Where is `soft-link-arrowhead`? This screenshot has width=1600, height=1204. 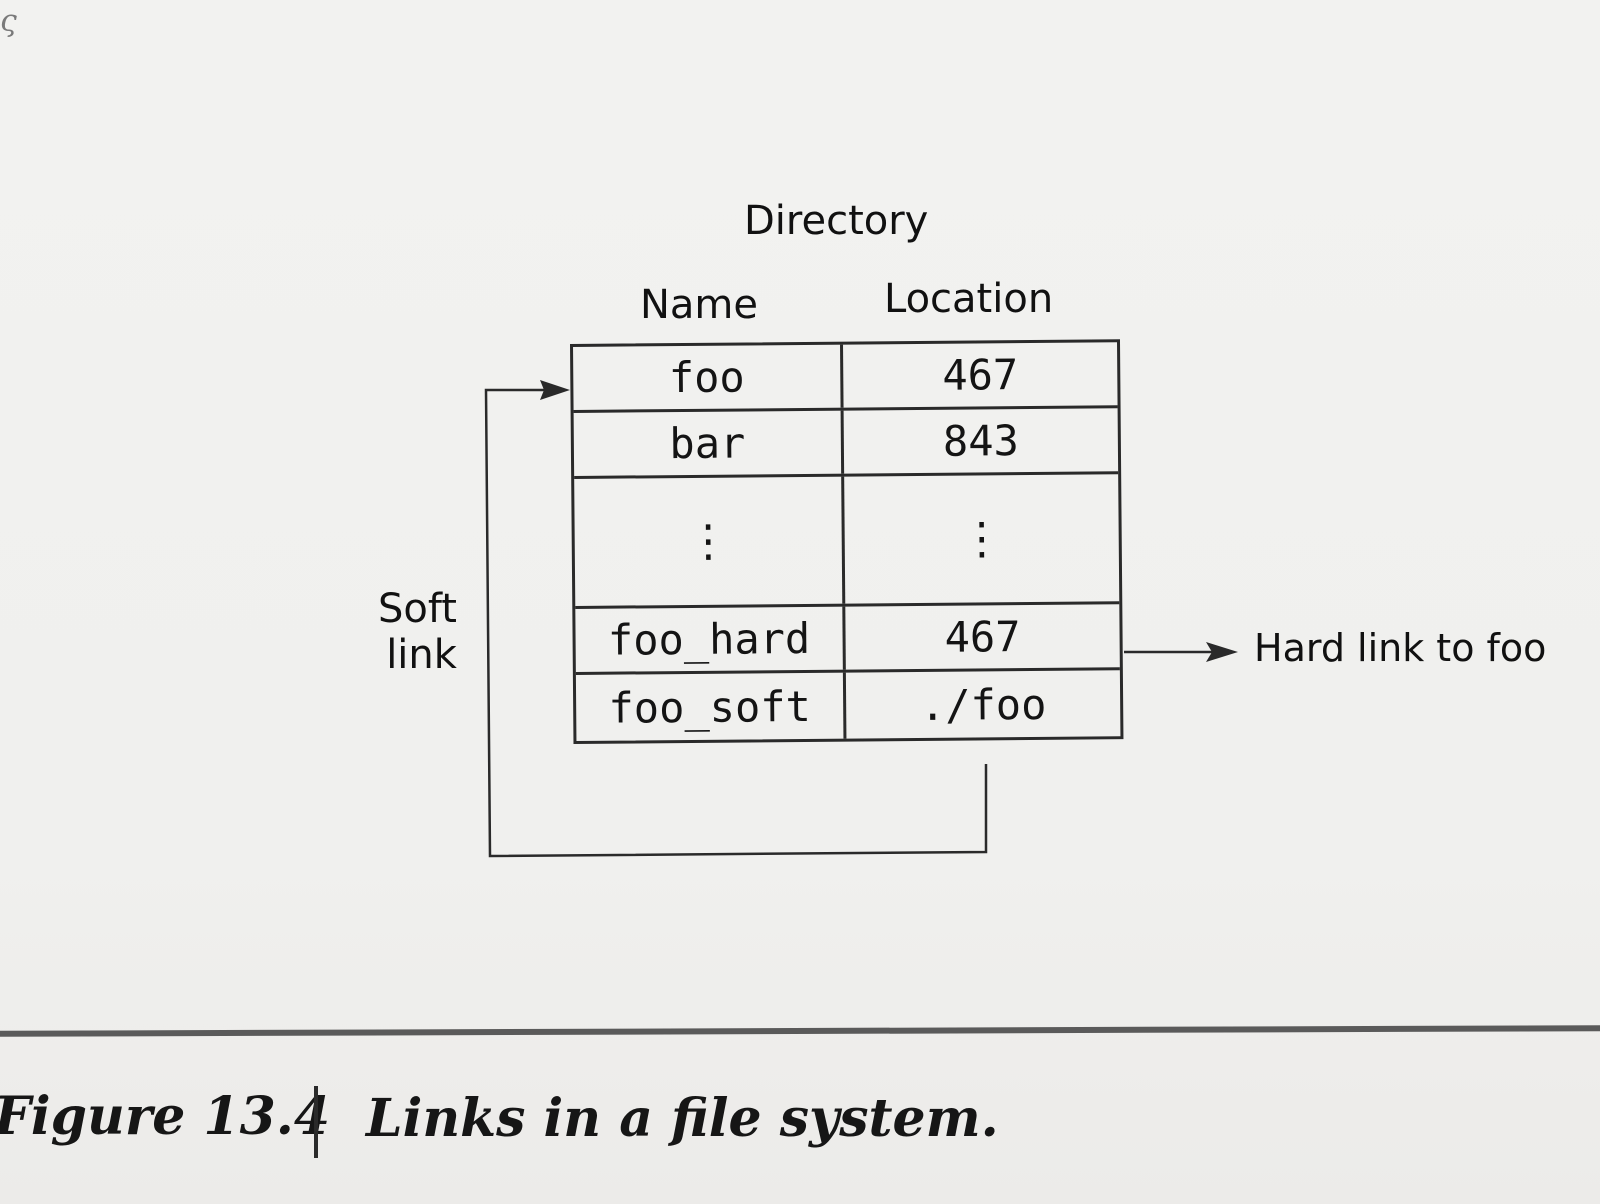 soft-link-arrowhead is located at coordinates (555, 390).